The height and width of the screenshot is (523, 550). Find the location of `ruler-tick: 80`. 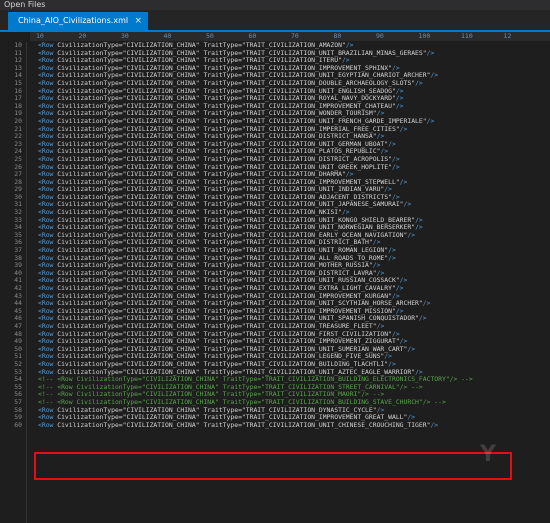

ruler-tick: 80 is located at coordinates (337, 36).